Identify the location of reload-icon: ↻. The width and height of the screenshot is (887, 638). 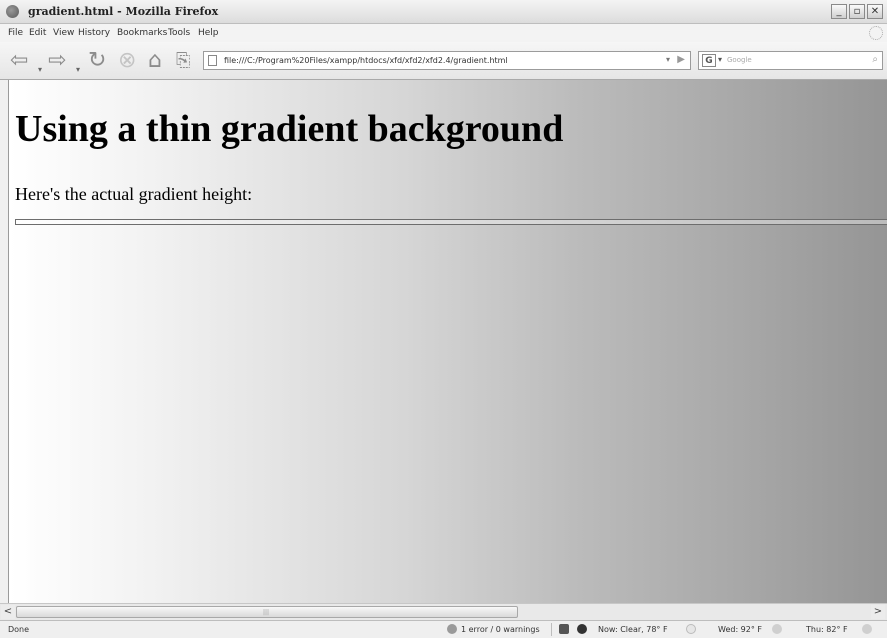
(97, 61).